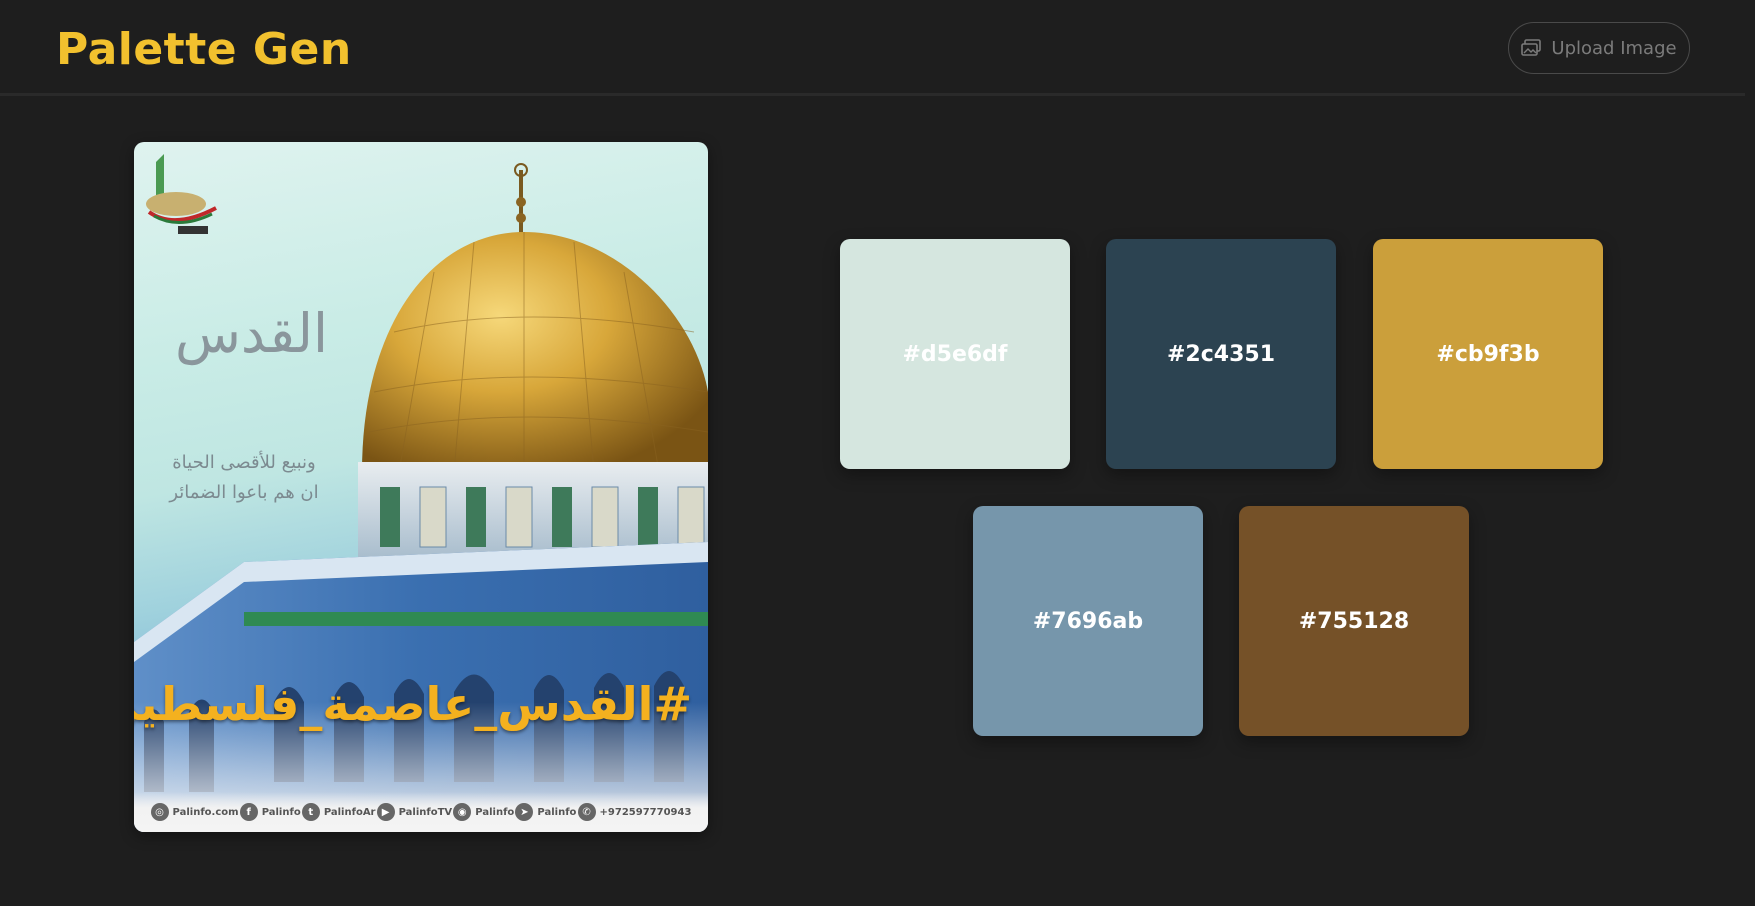  What do you see at coordinates (425, 812) in the screenshot?
I see `social-label: PalinfoTV` at bounding box center [425, 812].